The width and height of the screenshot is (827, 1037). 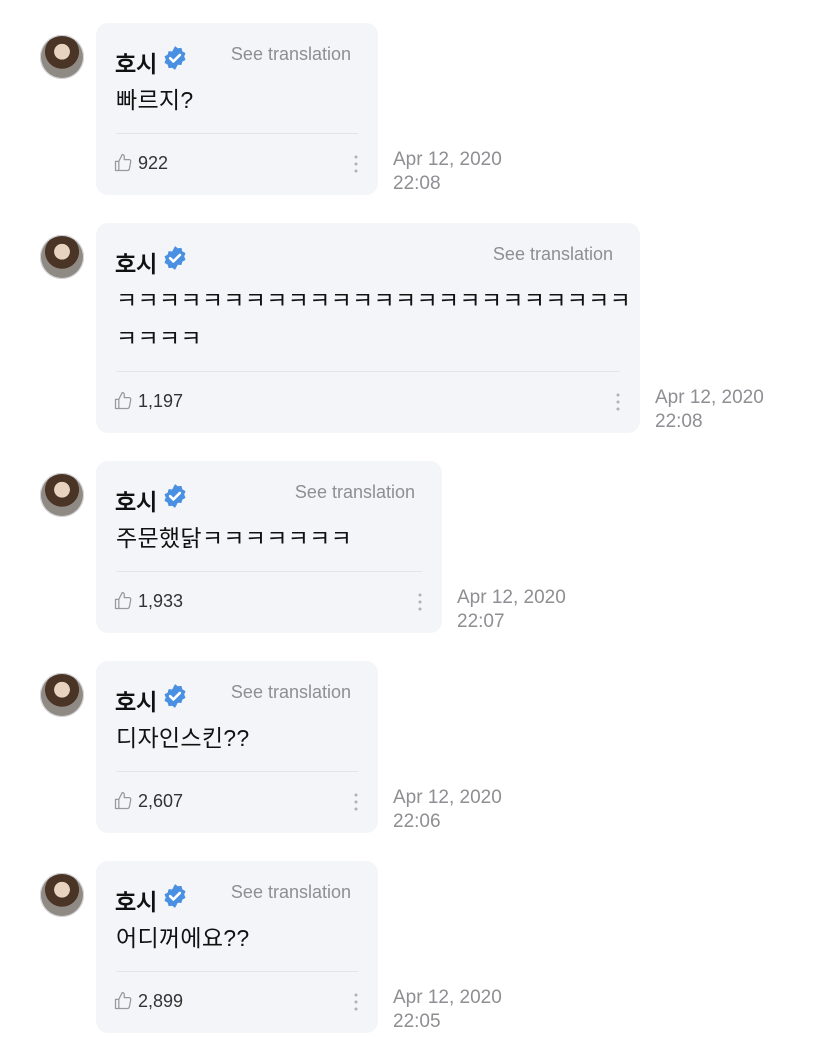 I want to click on timestamp: Apr 12, 2020 22:06, so click(x=447, y=810).